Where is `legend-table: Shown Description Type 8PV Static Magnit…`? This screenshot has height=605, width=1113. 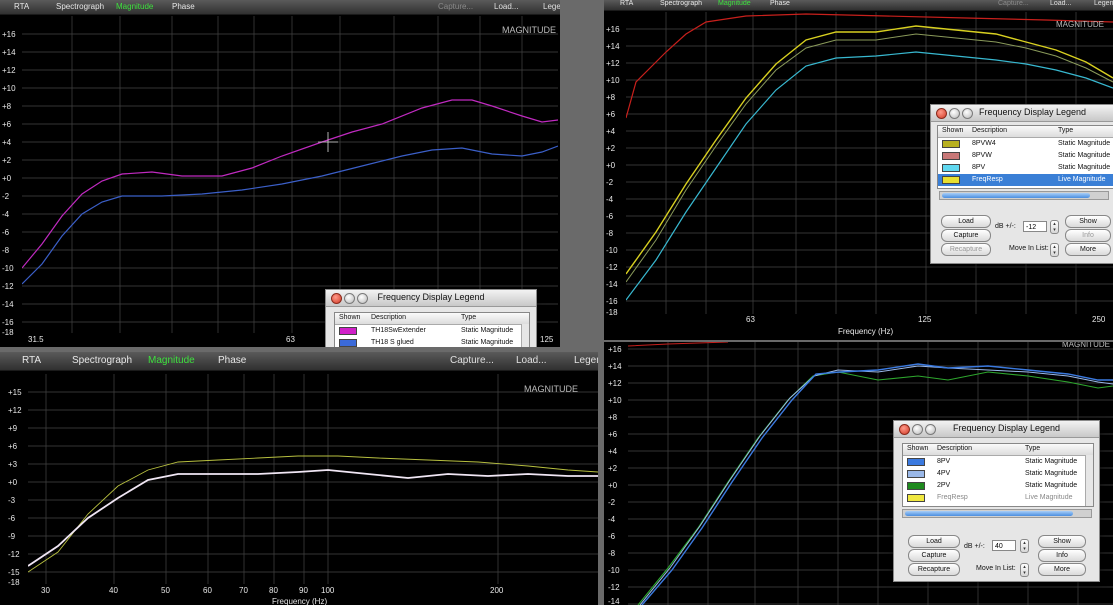 legend-table: Shown Description Type 8PV Static Magnit… is located at coordinates (998, 475).